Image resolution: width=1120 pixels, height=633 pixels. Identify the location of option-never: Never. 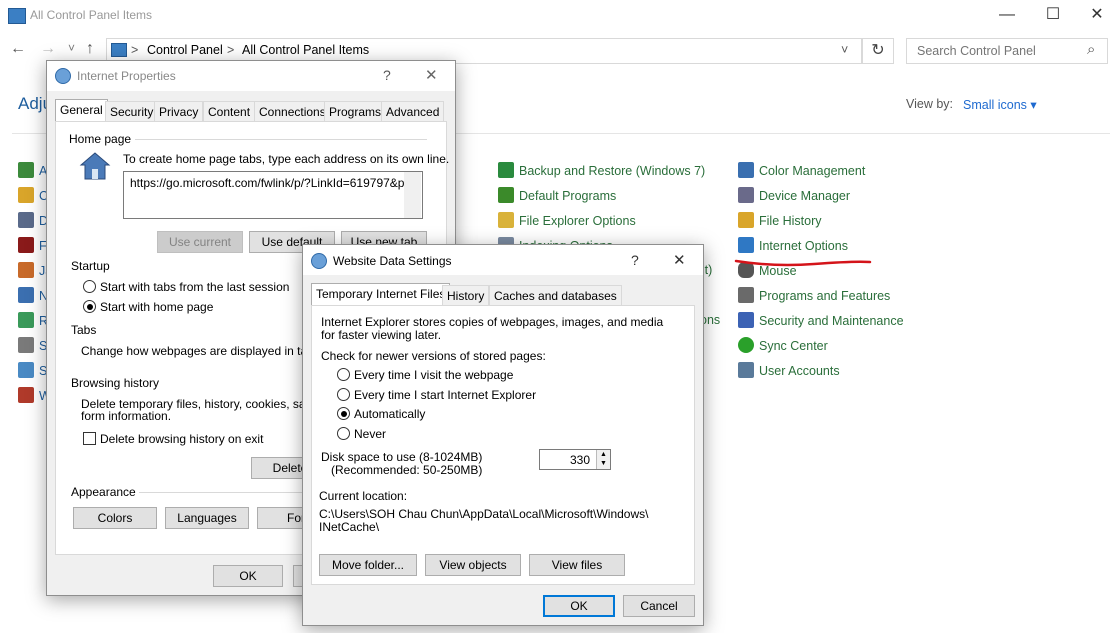
(361, 434).